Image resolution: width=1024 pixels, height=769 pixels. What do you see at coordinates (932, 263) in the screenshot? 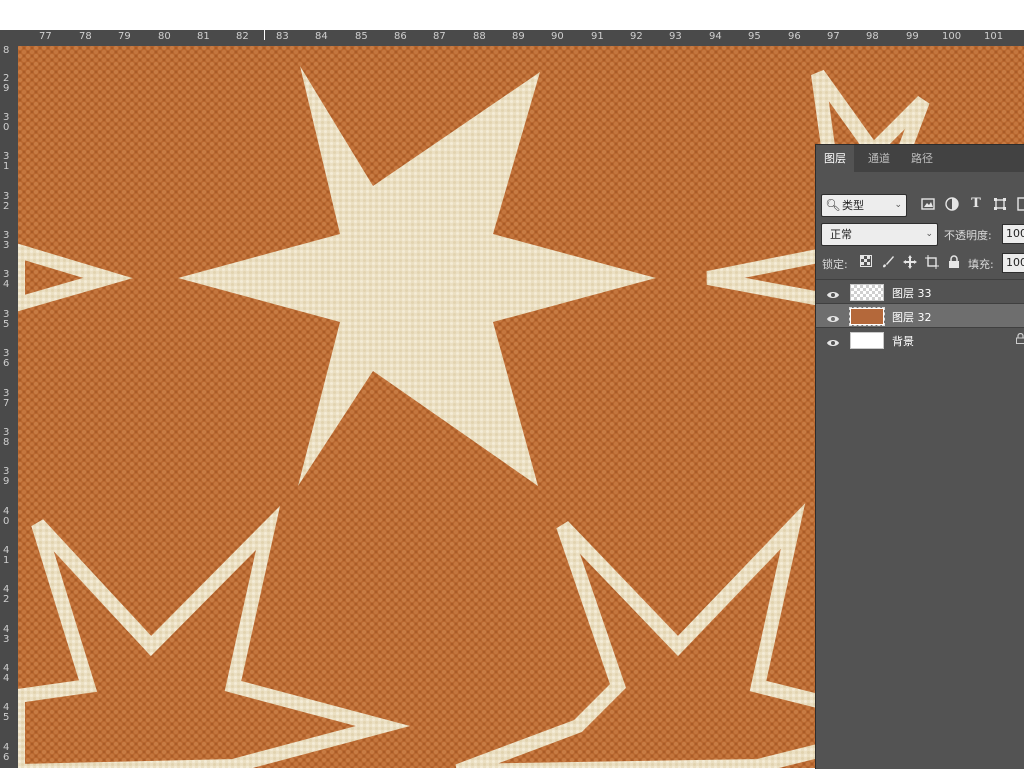
I see `lock-artboard-icon` at bounding box center [932, 263].